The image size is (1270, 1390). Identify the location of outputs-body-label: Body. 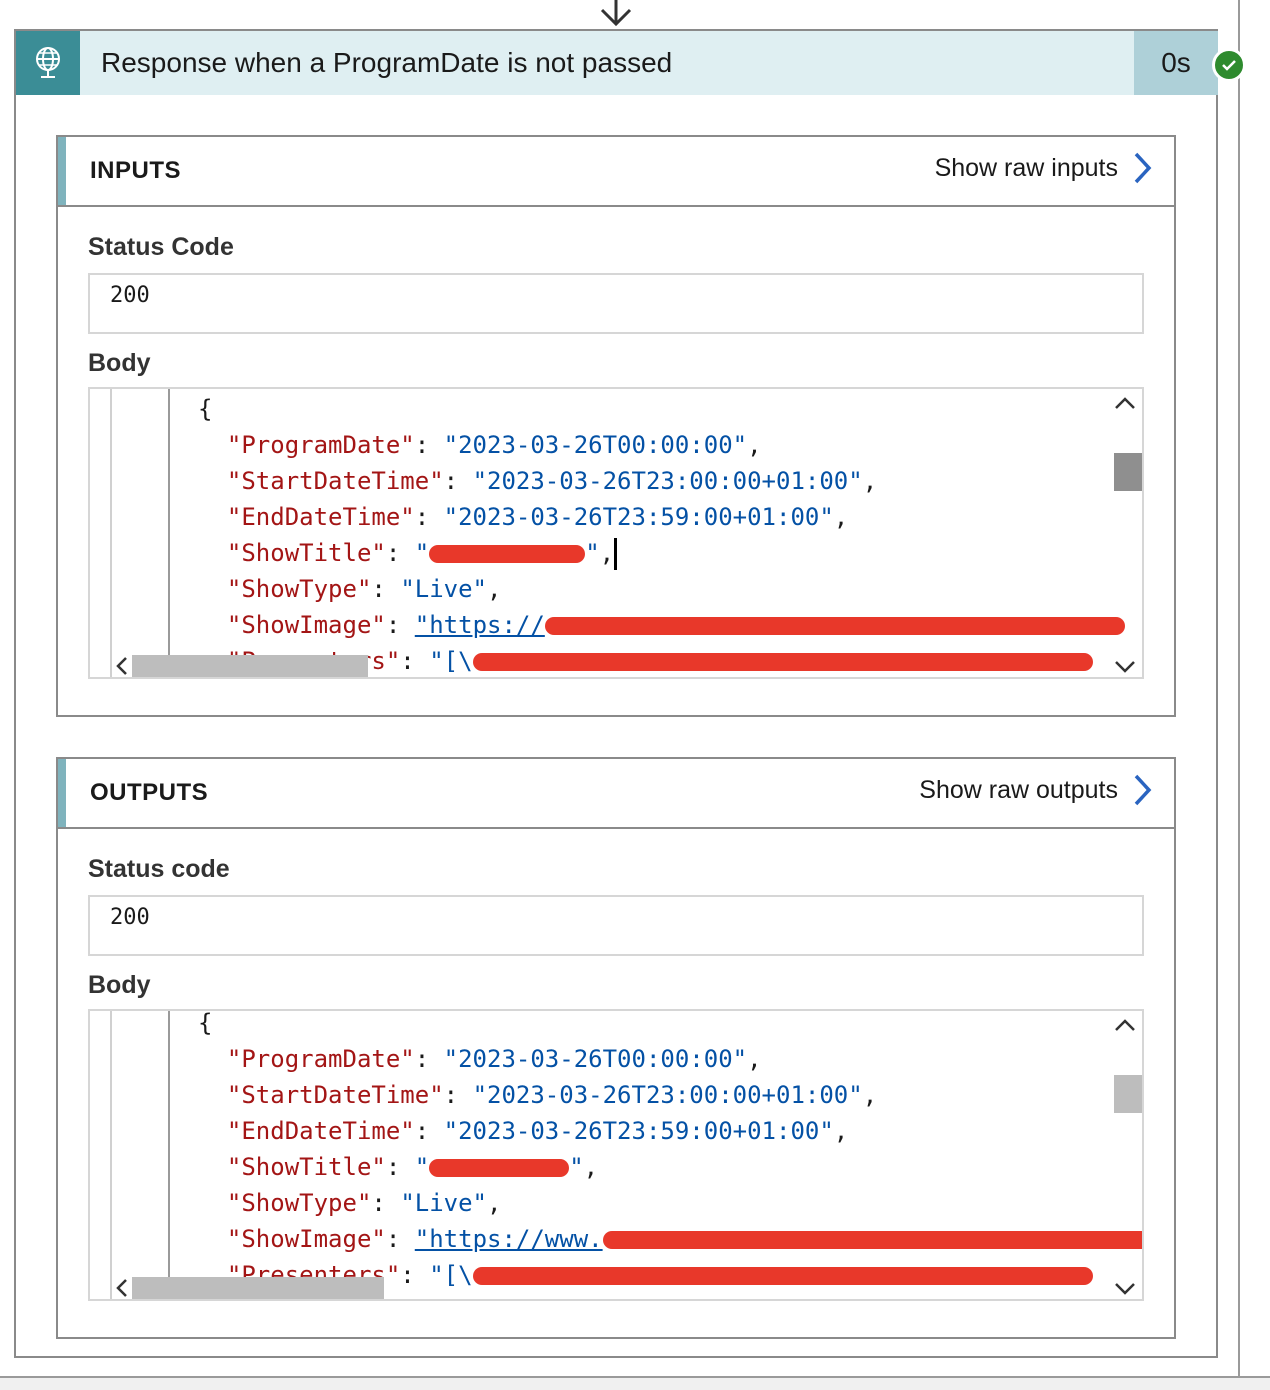
(119, 985).